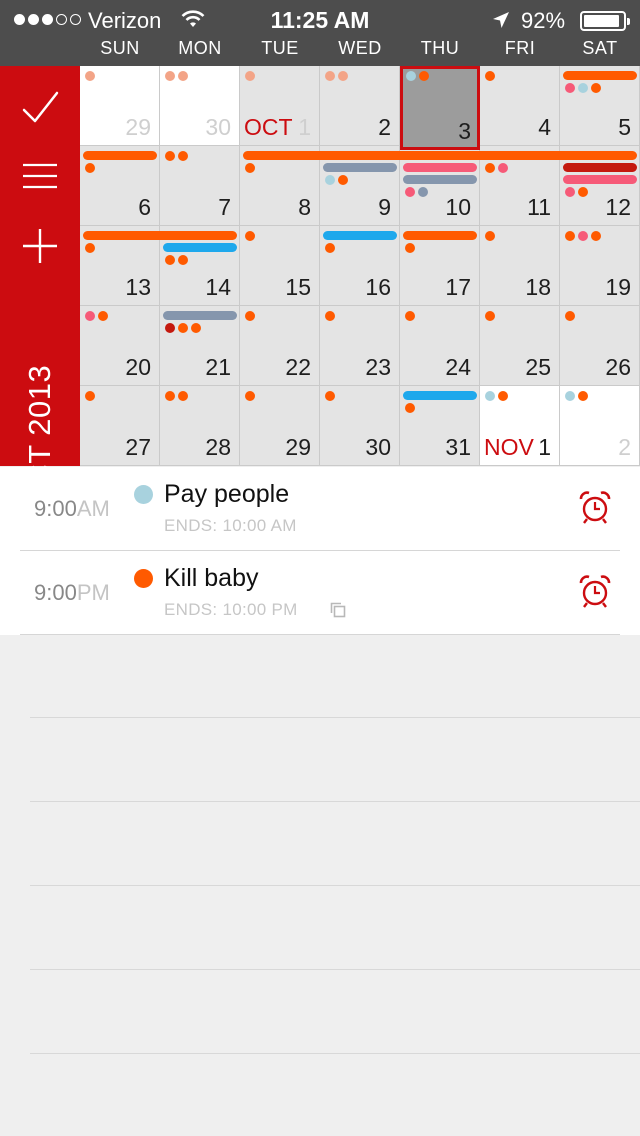  What do you see at coordinates (360, 48) in the screenshot?
I see `weekday-label: WED` at bounding box center [360, 48].